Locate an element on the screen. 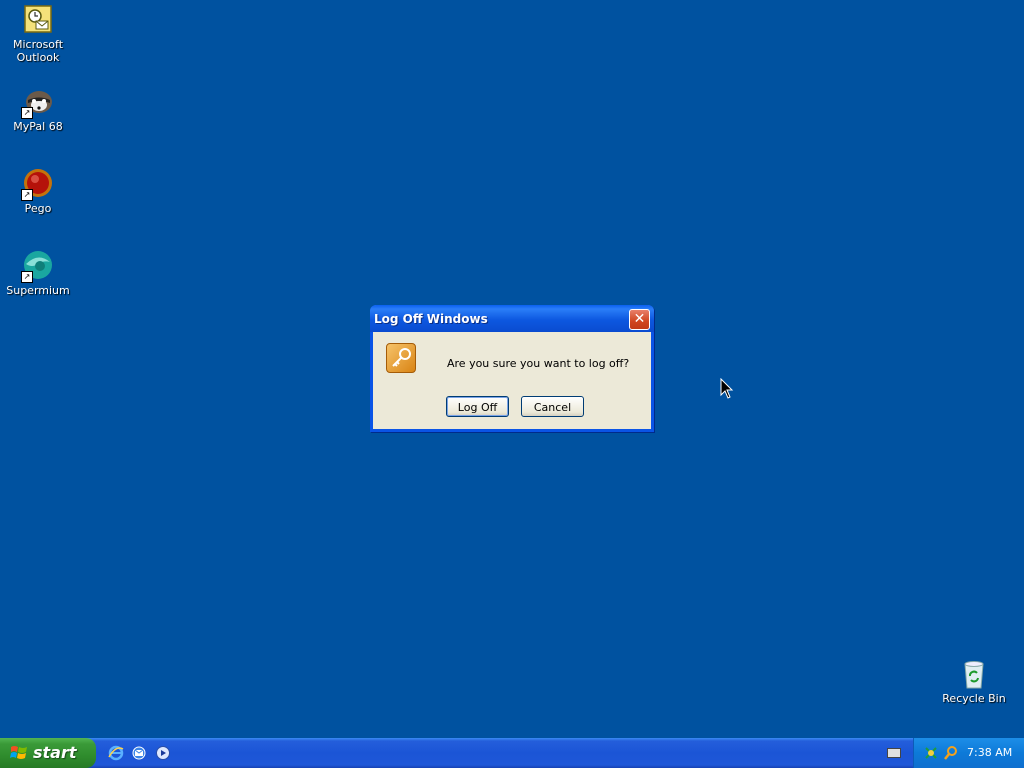 This screenshot has width=1024, height=768. supermium-icon: ↗ is located at coordinates (37, 266).